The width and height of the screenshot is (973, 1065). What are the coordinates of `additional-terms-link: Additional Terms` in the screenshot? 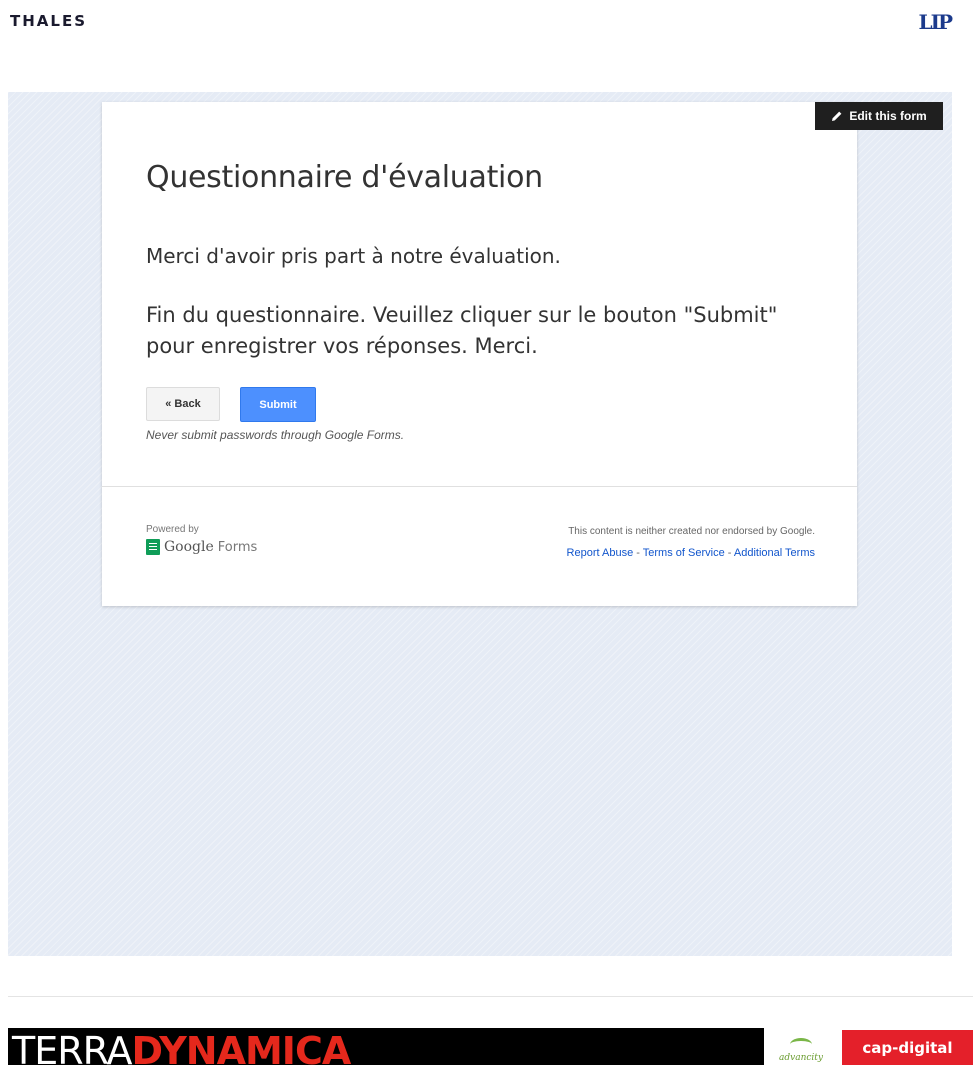 It's located at (774, 553).